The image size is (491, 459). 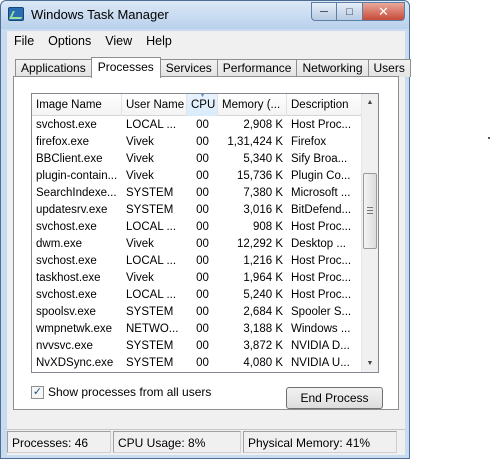 What do you see at coordinates (257, 68) in the screenshot?
I see `tab-performance: Performance` at bounding box center [257, 68].